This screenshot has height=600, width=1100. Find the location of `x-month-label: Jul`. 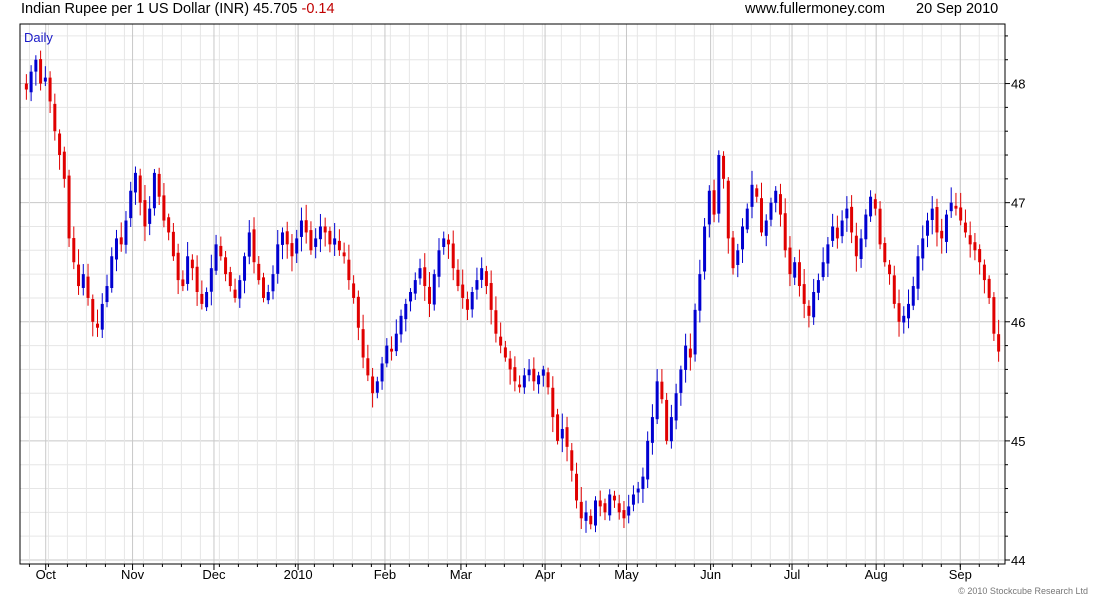

x-month-label: Jul is located at coordinates (792, 574).